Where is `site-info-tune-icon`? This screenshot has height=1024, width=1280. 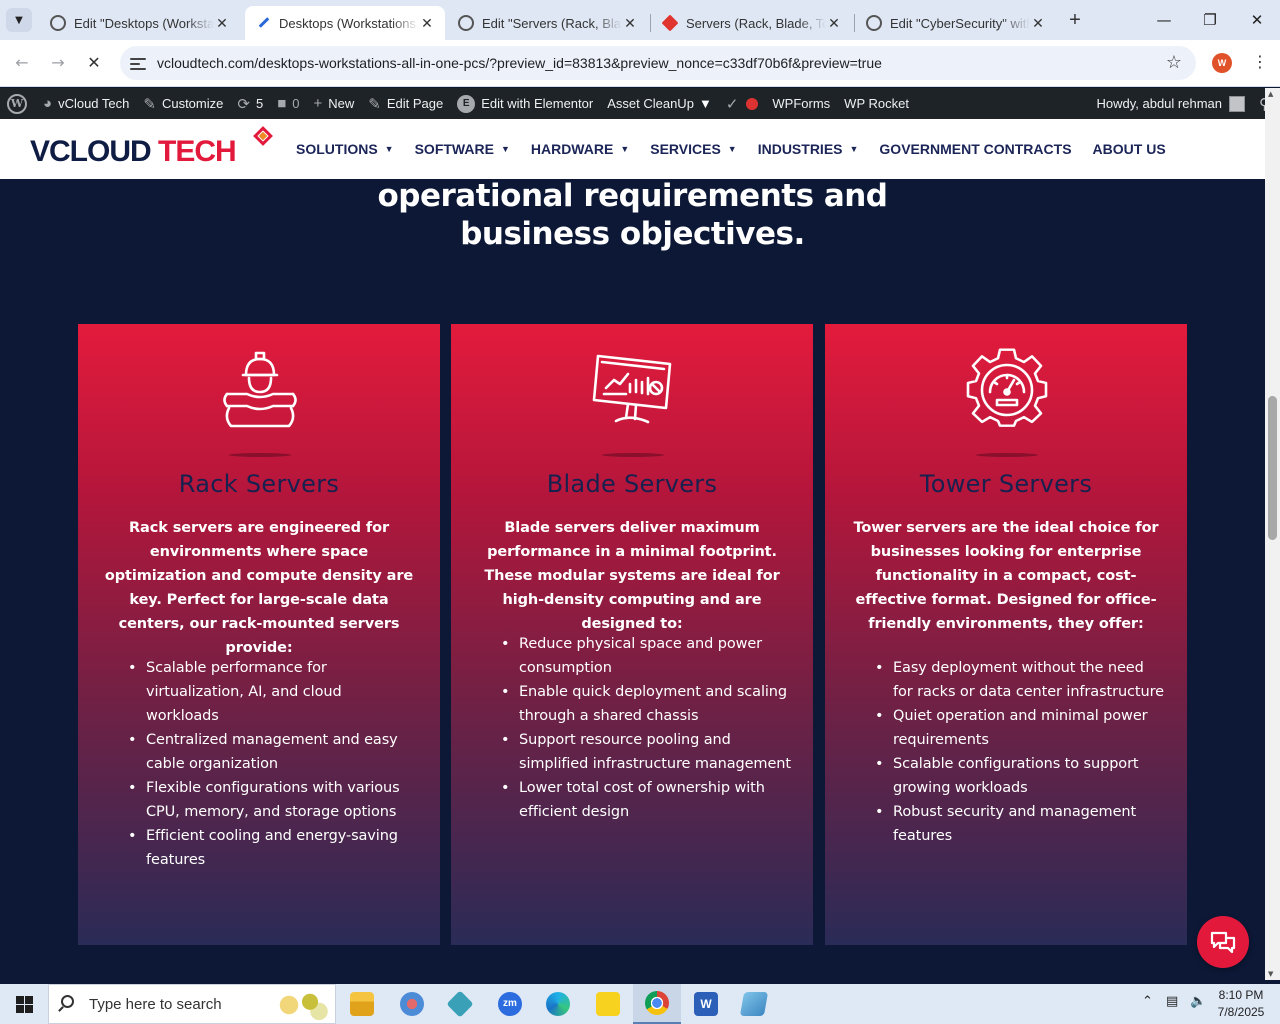 site-info-tune-icon is located at coordinates (138, 63).